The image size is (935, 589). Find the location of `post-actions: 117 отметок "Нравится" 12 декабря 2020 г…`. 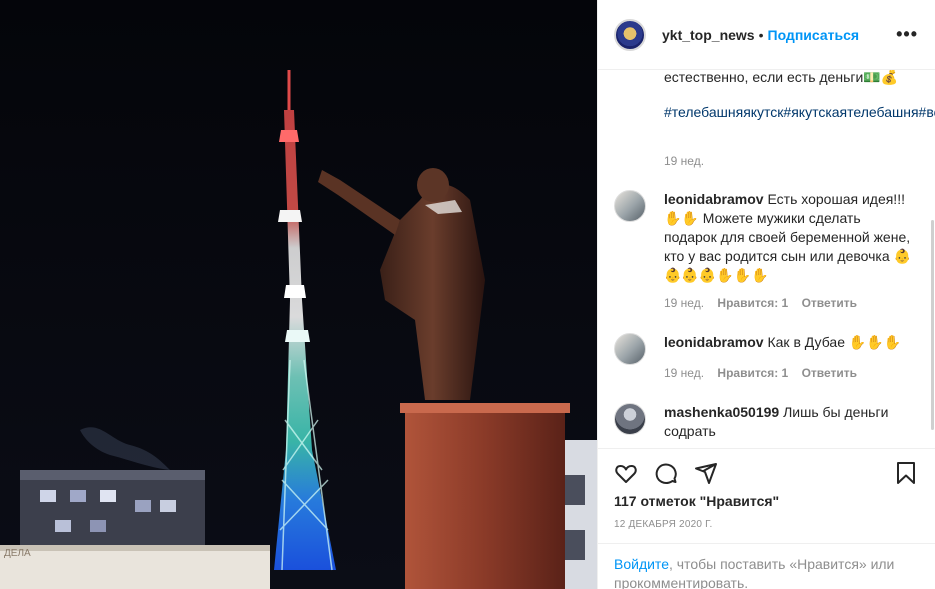

post-actions: 117 отметок "Нравится" 12 декабря 2020 г… is located at coordinates (766, 518).